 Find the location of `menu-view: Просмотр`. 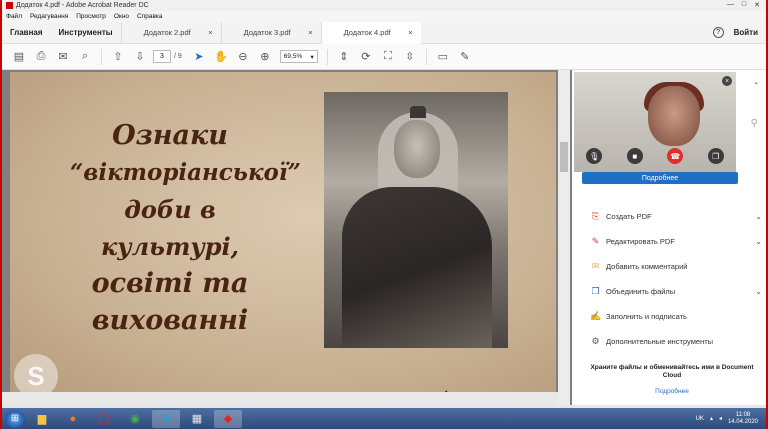

menu-view: Просмотр is located at coordinates (91, 16).